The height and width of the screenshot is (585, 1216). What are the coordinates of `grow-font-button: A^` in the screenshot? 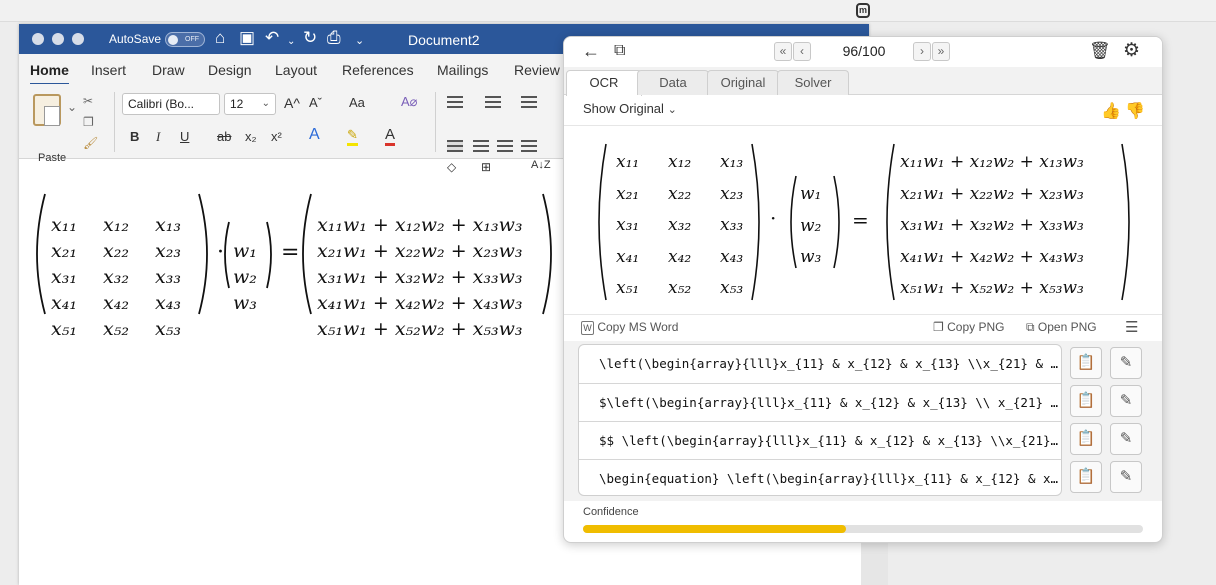 It's located at (292, 103).